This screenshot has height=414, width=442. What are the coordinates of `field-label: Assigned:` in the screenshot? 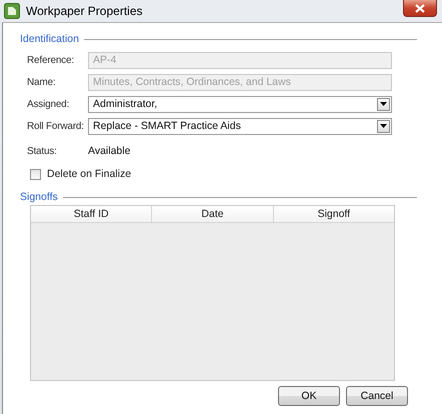 It's located at (48, 104).